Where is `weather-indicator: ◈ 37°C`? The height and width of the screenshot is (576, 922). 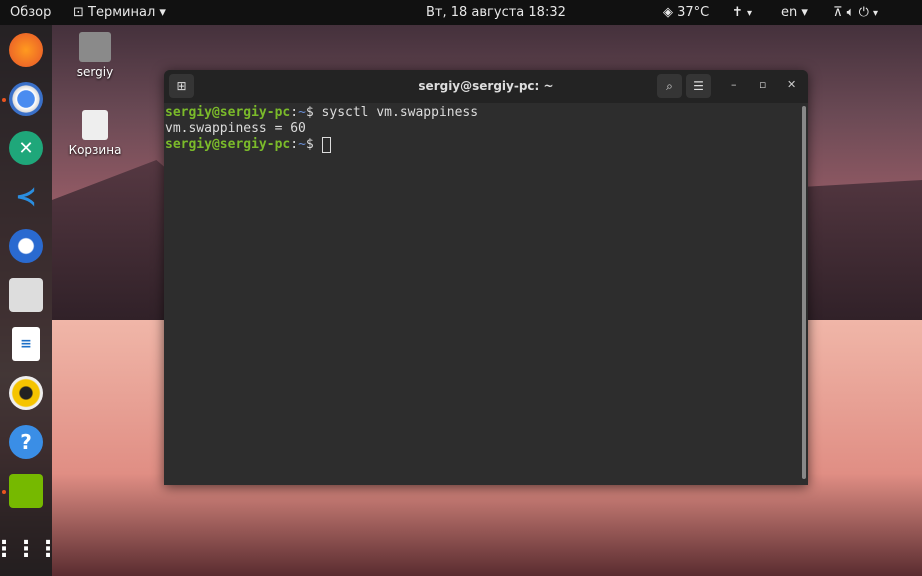 weather-indicator: ◈ 37°C is located at coordinates (686, 12).